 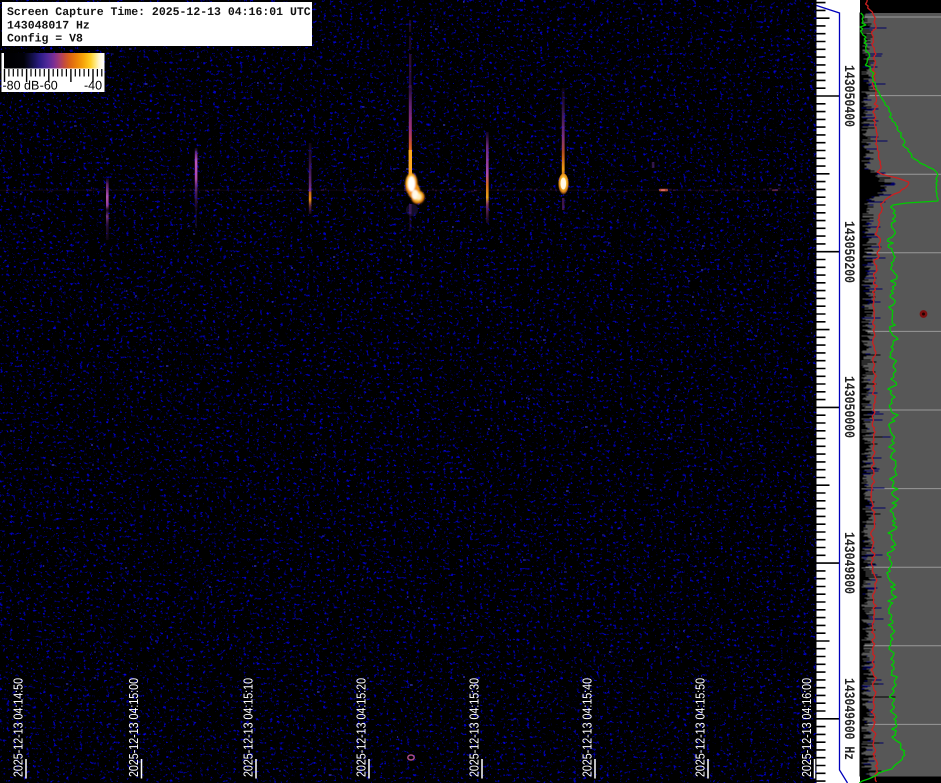 What do you see at coordinates (18, 727) in the screenshot?
I see `svg-text: 2025-12-13 04:14:50` at bounding box center [18, 727].